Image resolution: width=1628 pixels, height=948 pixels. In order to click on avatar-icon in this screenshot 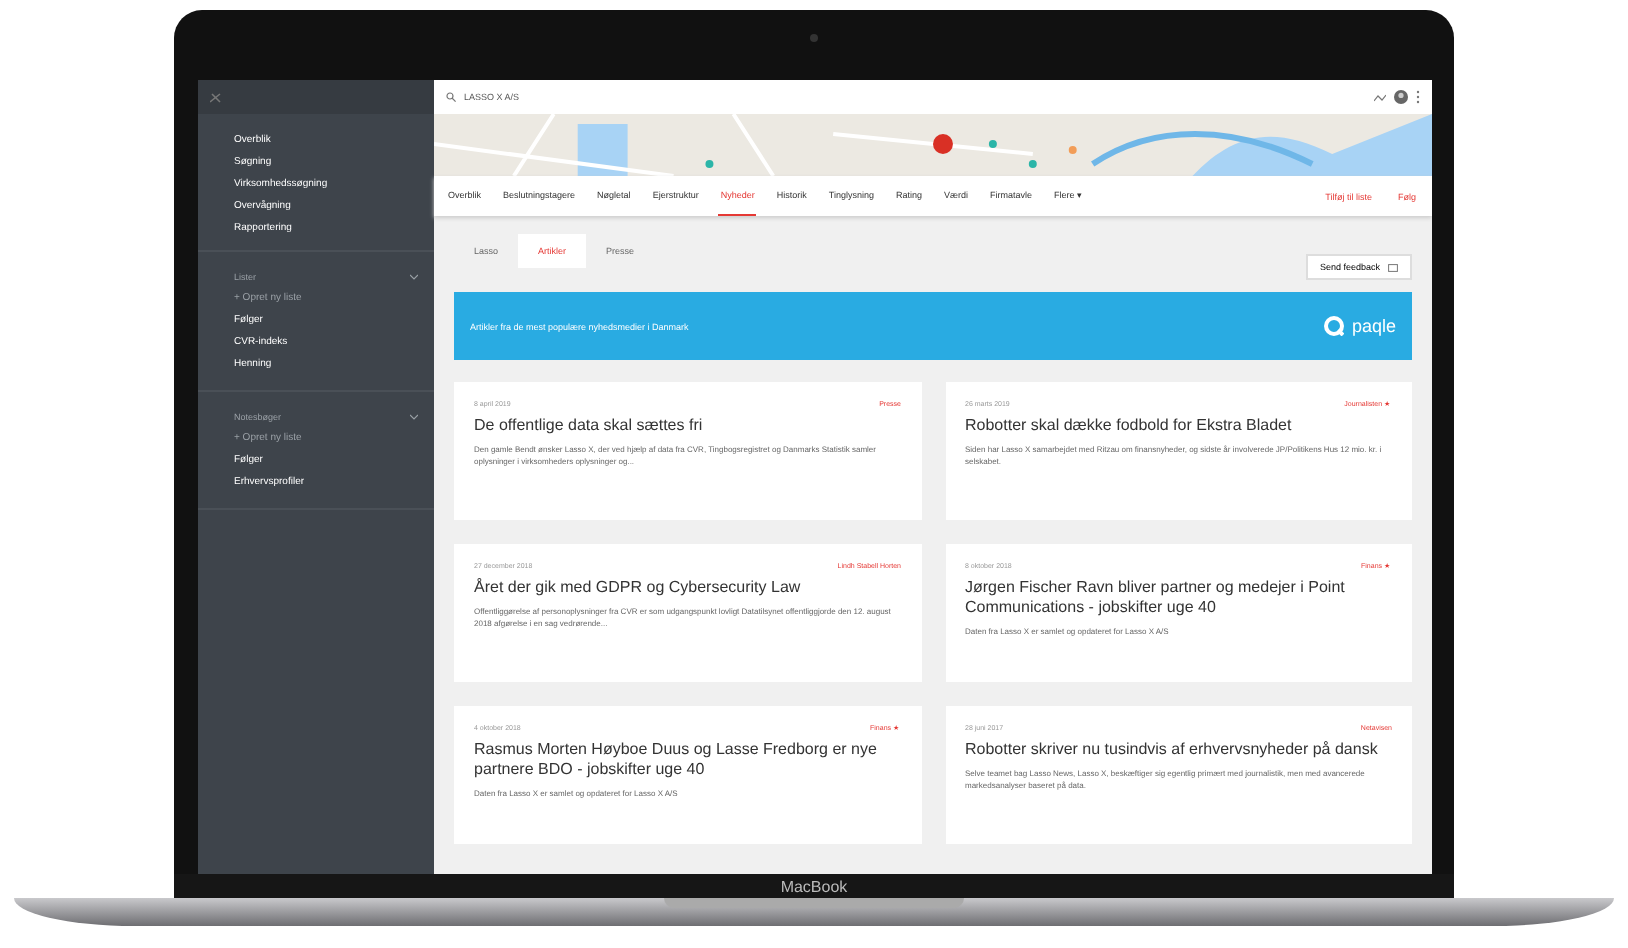, I will do `click(1401, 97)`.